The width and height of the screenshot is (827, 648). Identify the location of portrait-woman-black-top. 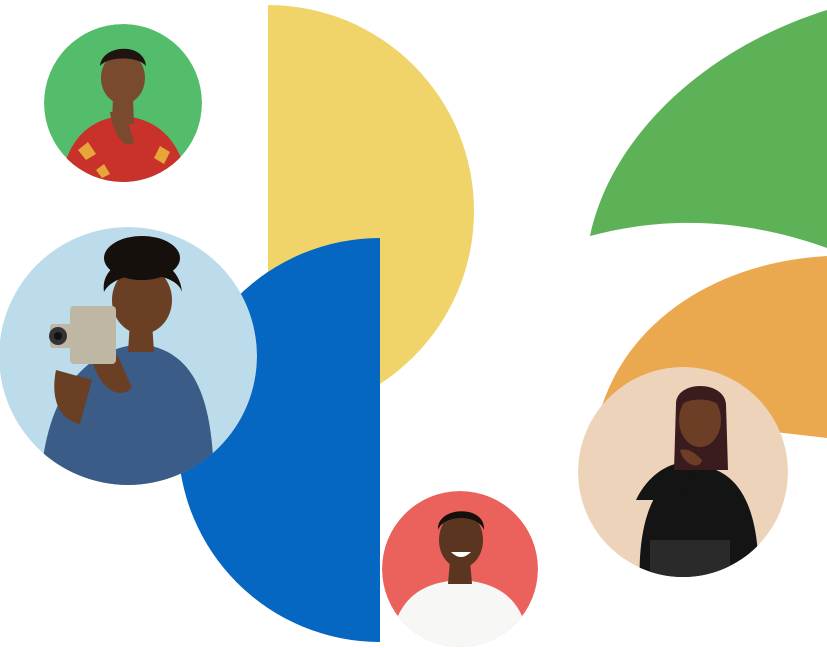
(683, 472).